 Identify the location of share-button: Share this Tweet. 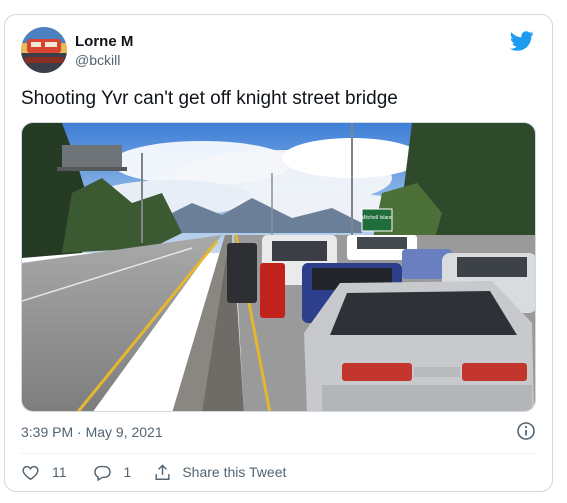
(219, 472).